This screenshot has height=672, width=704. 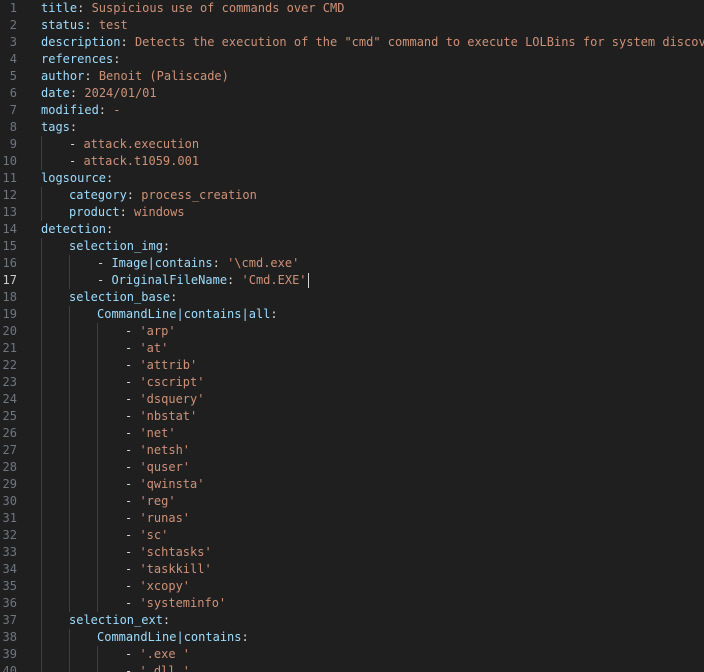 I want to click on yaml-value: 'at', so click(x=154, y=348).